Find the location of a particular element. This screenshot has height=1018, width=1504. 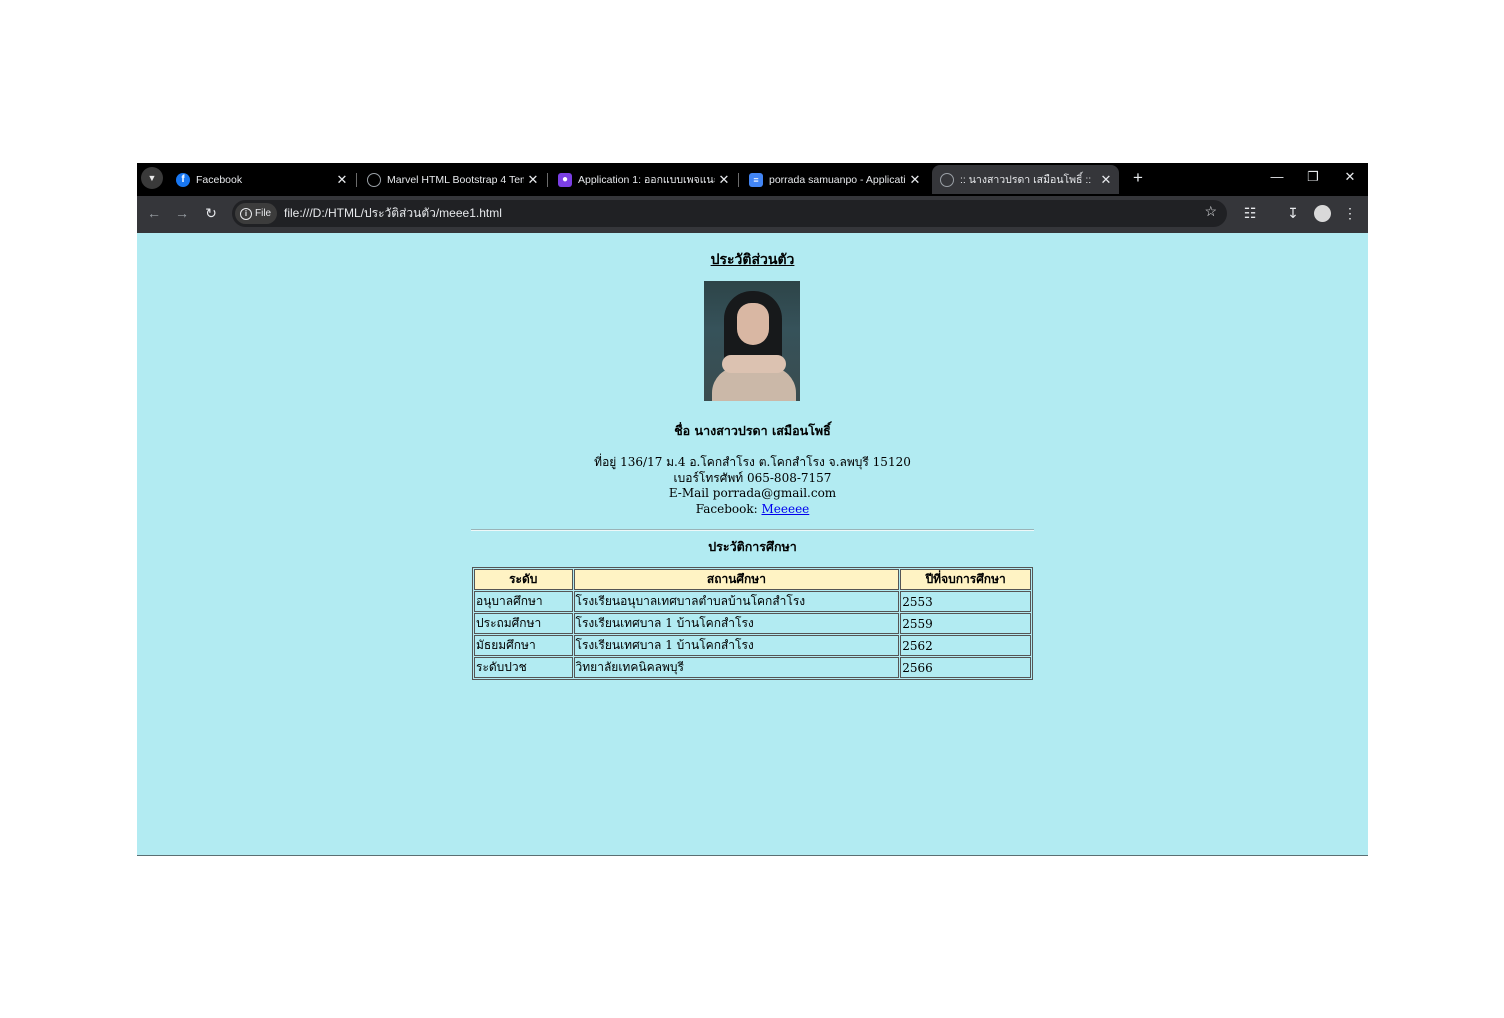

level-cell: มัธยมศึกษา is located at coordinates (523, 645).